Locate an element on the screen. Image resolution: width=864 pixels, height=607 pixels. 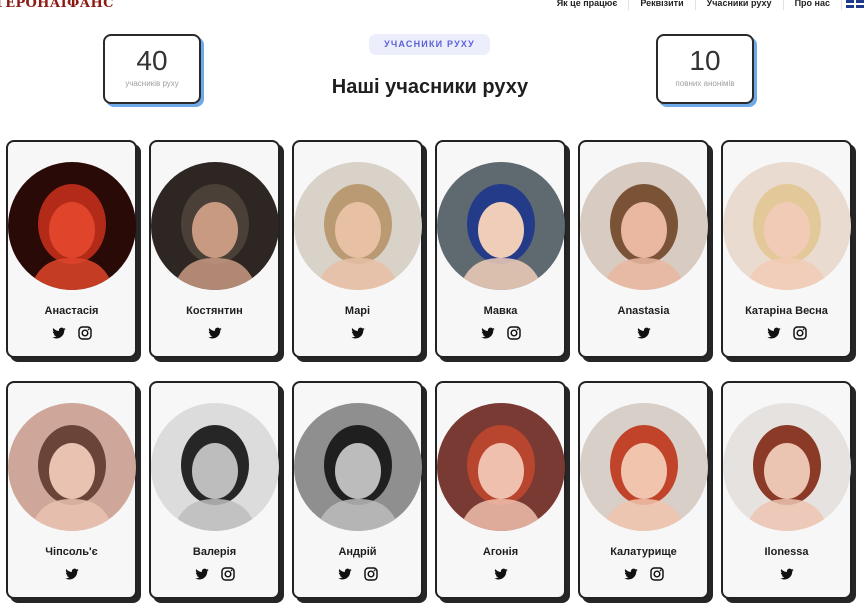
member-card: Андрій is located at coordinates (357, 490).